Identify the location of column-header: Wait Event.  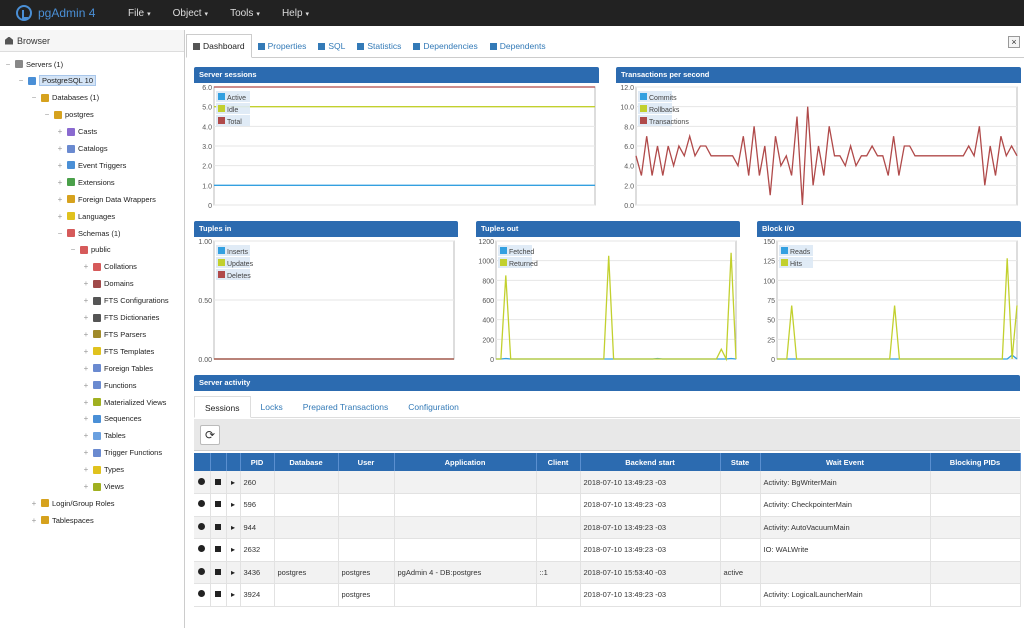
(845, 462).